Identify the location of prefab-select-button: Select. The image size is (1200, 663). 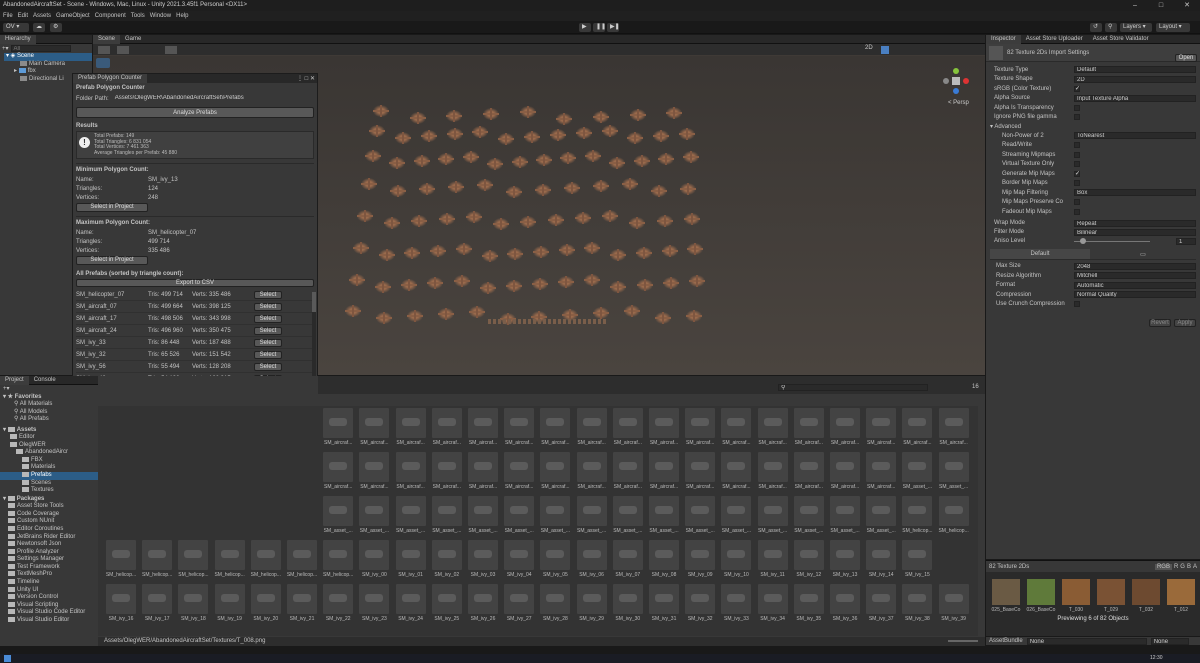
(268, 342).